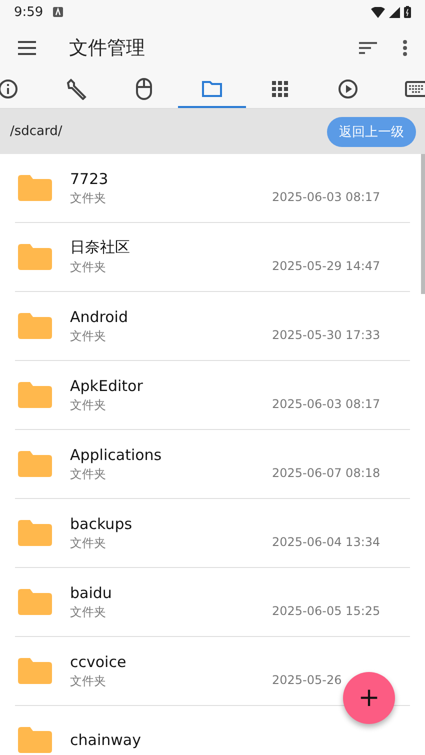 The image size is (425, 755). I want to click on menu-icon, so click(27, 48).